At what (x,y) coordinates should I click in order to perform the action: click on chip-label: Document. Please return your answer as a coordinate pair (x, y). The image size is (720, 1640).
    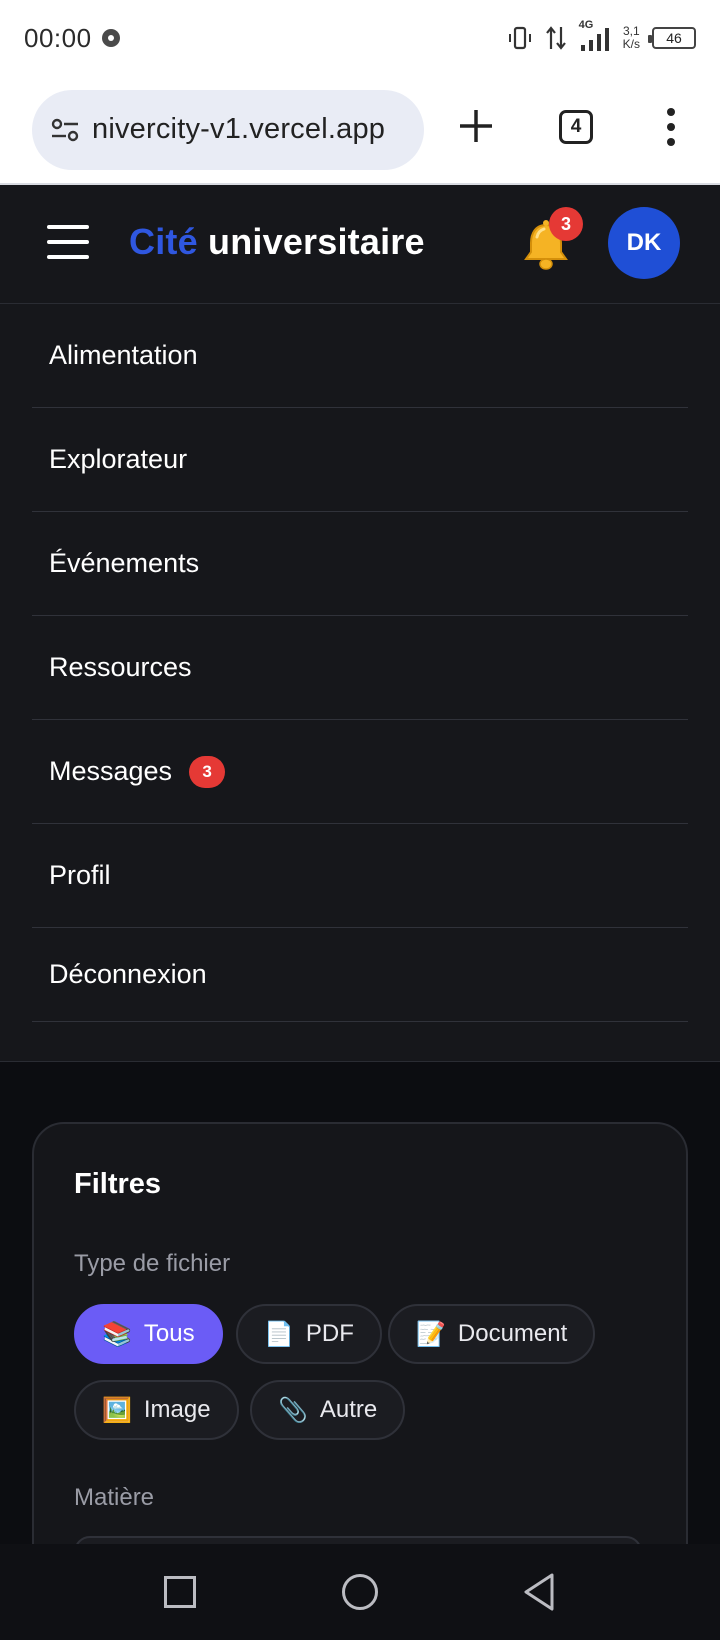
    Looking at the image, I should click on (512, 1333).